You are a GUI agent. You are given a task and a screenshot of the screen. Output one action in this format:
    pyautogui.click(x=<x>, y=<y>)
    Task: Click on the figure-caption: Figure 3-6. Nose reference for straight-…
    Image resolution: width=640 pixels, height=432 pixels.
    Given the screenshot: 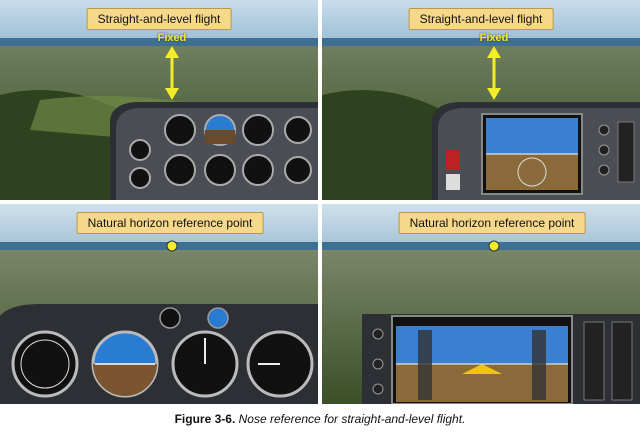 What is the action you would take?
    pyautogui.click(x=320, y=419)
    